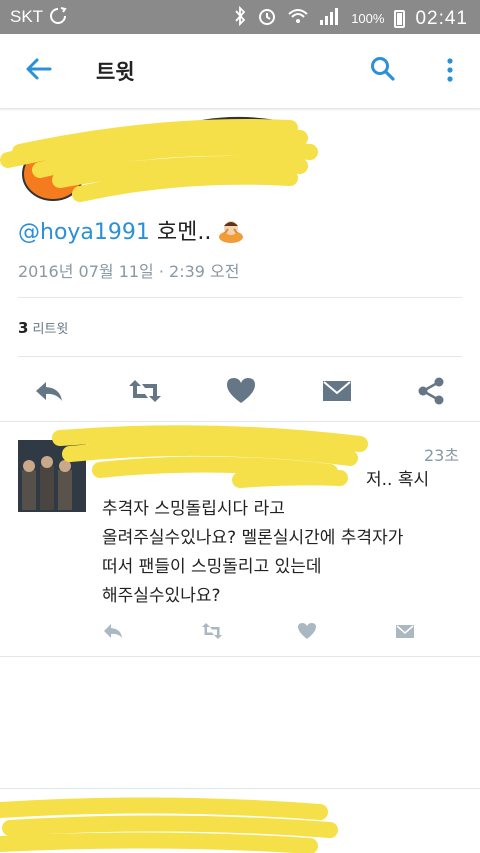  I want to click on tweet-timestamp: 2016년 07월 11일 · 2:39 오전, so click(129, 271).